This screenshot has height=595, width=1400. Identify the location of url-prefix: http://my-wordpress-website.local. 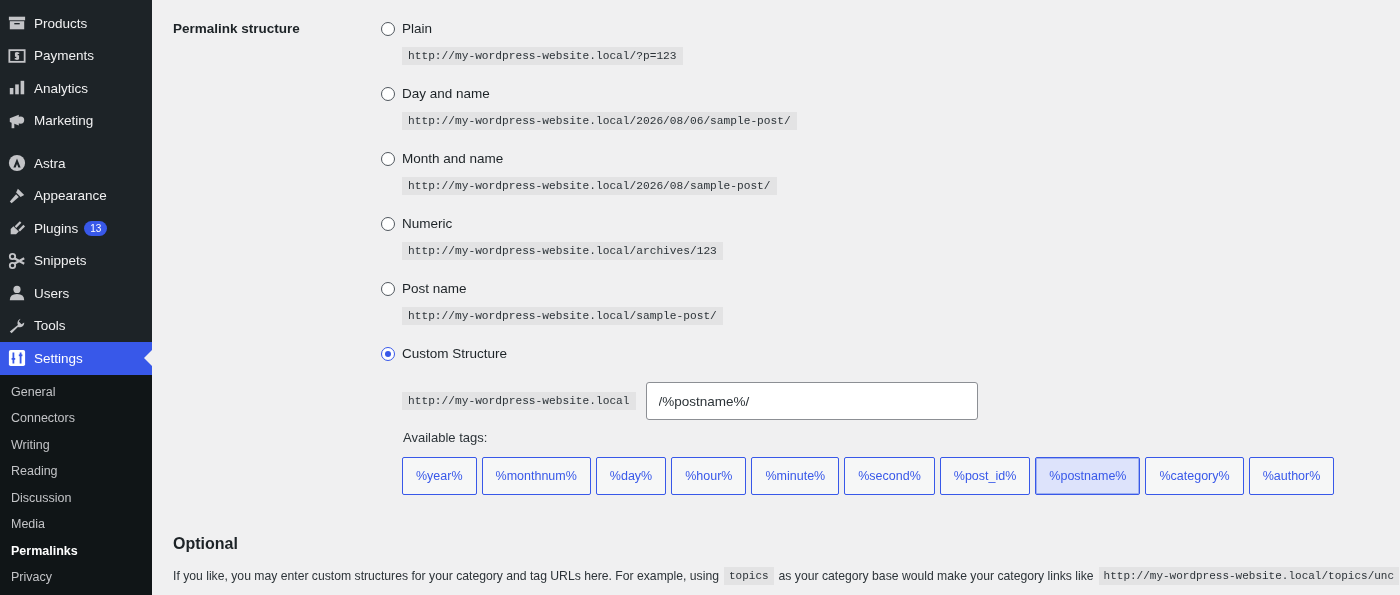
(519, 401).